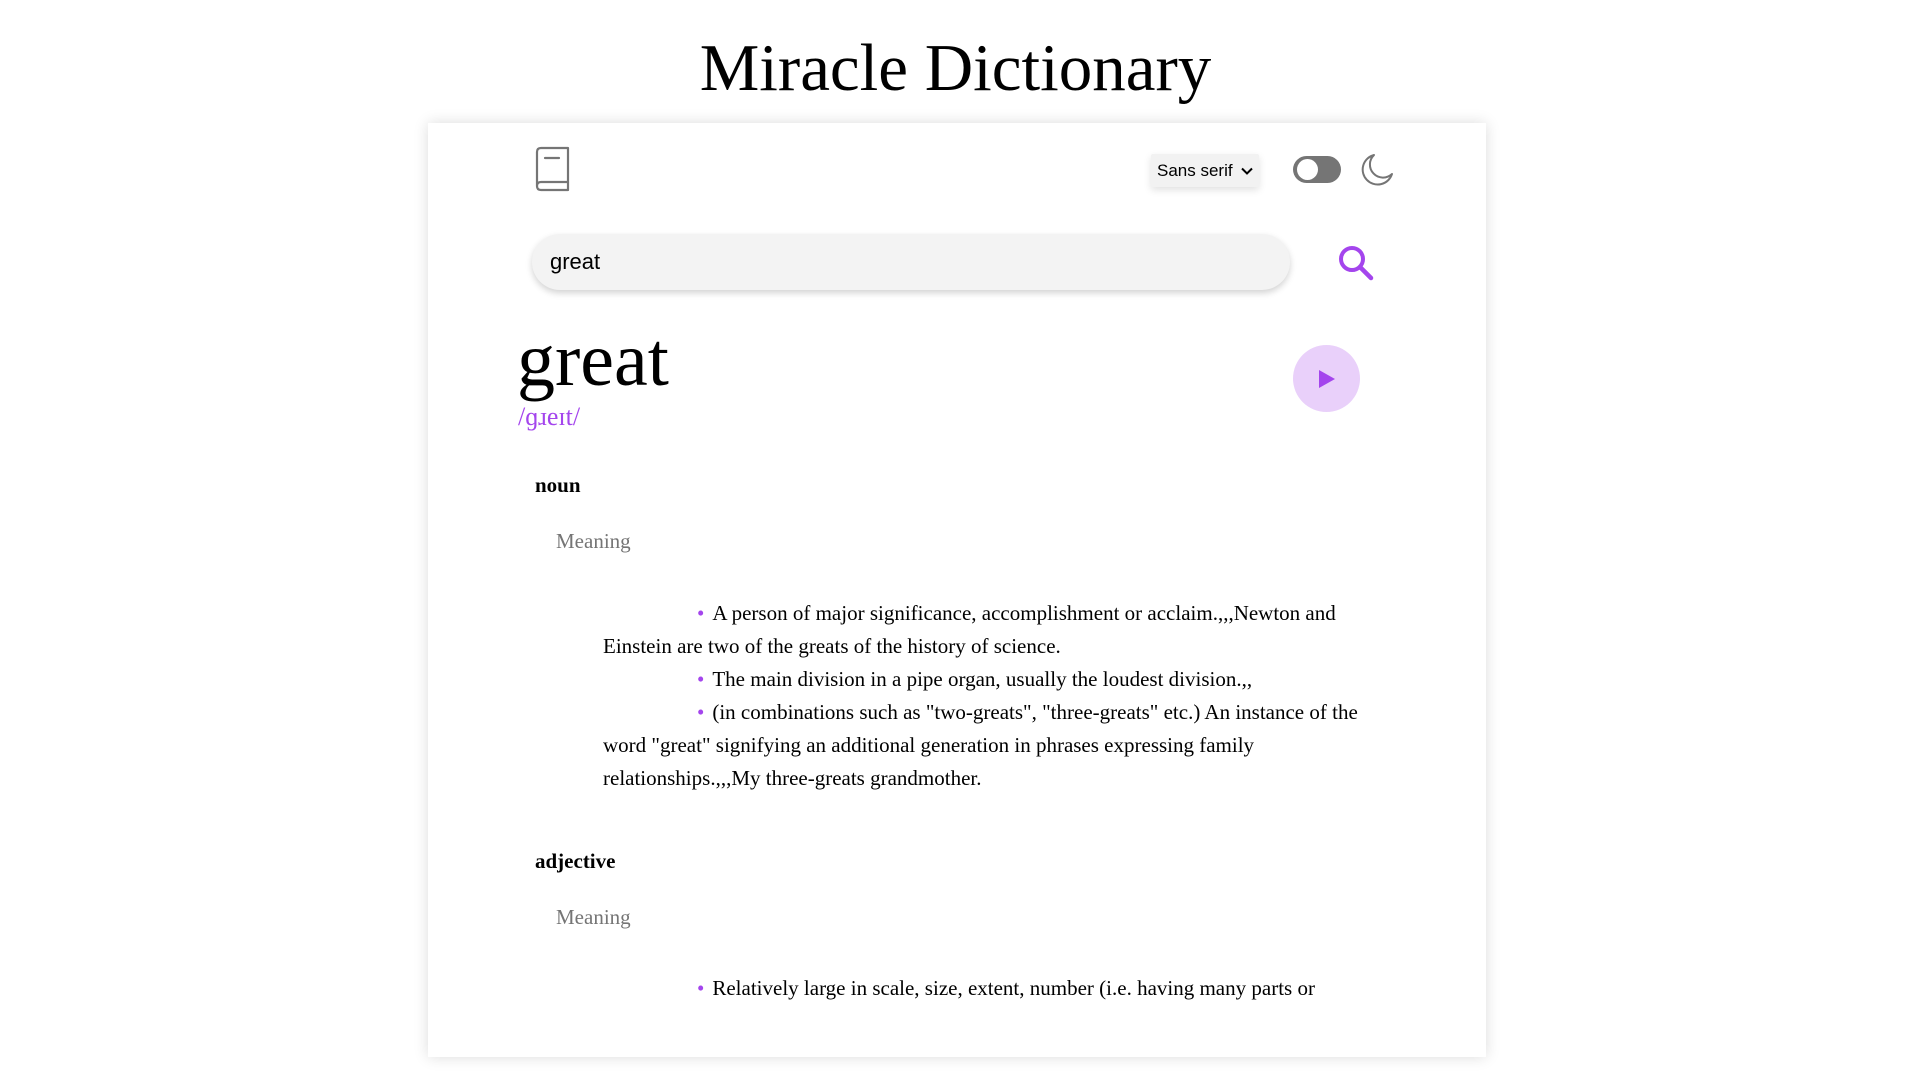  I want to click on font-select: Sans serif, so click(1205, 170).